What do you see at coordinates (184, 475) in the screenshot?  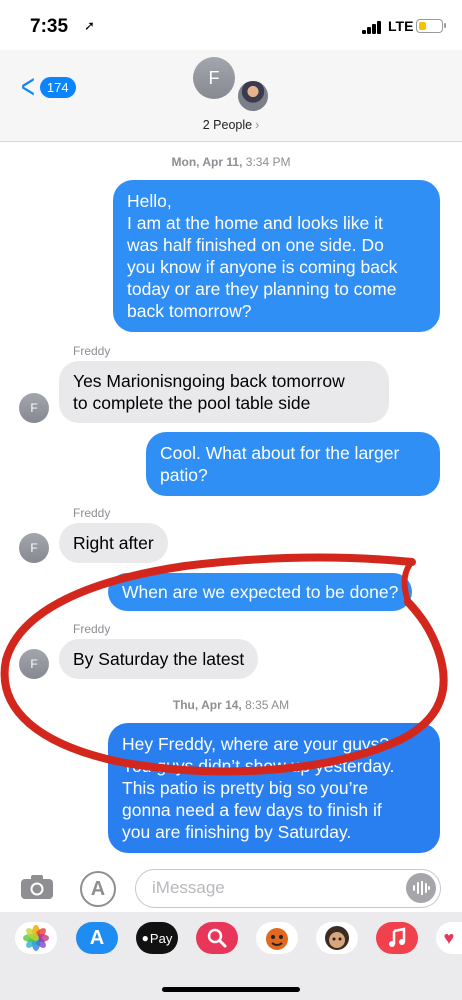 I see `message-line: patio?` at bounding box center [184, 475].